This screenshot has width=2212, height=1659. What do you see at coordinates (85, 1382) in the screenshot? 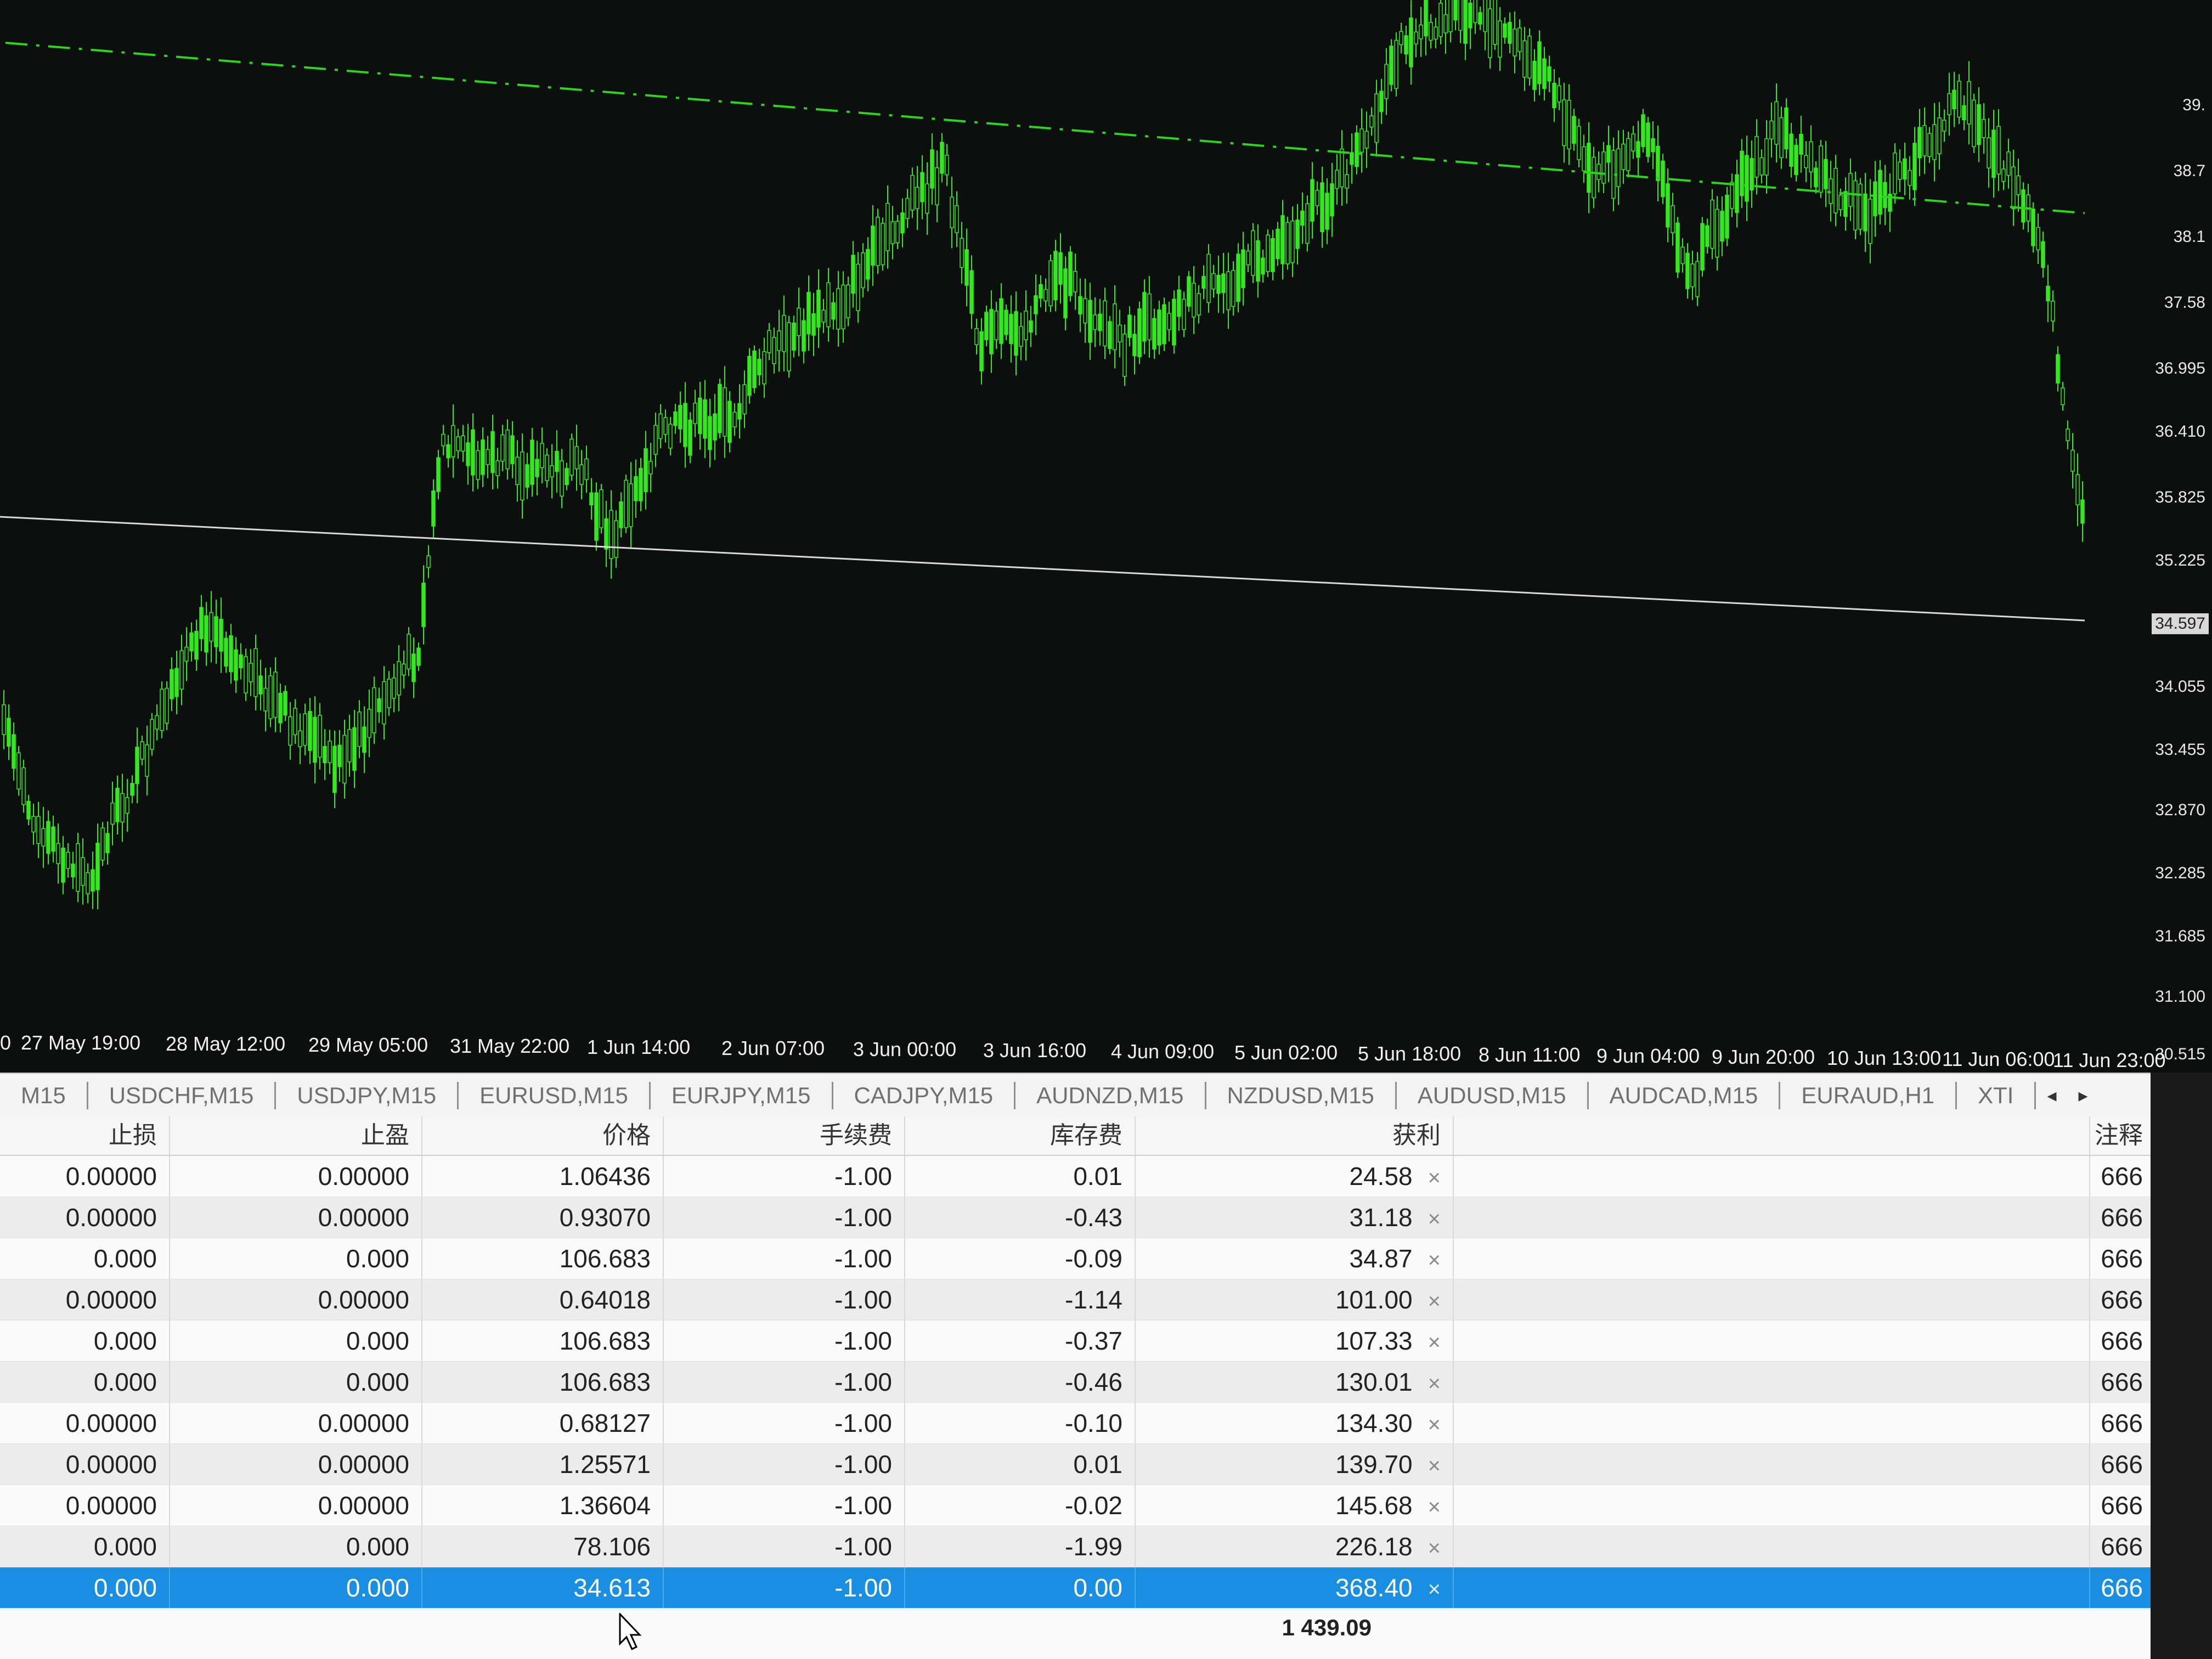
I see `stop-loss-cell: 0.000` at bounding box center [85, 1382].